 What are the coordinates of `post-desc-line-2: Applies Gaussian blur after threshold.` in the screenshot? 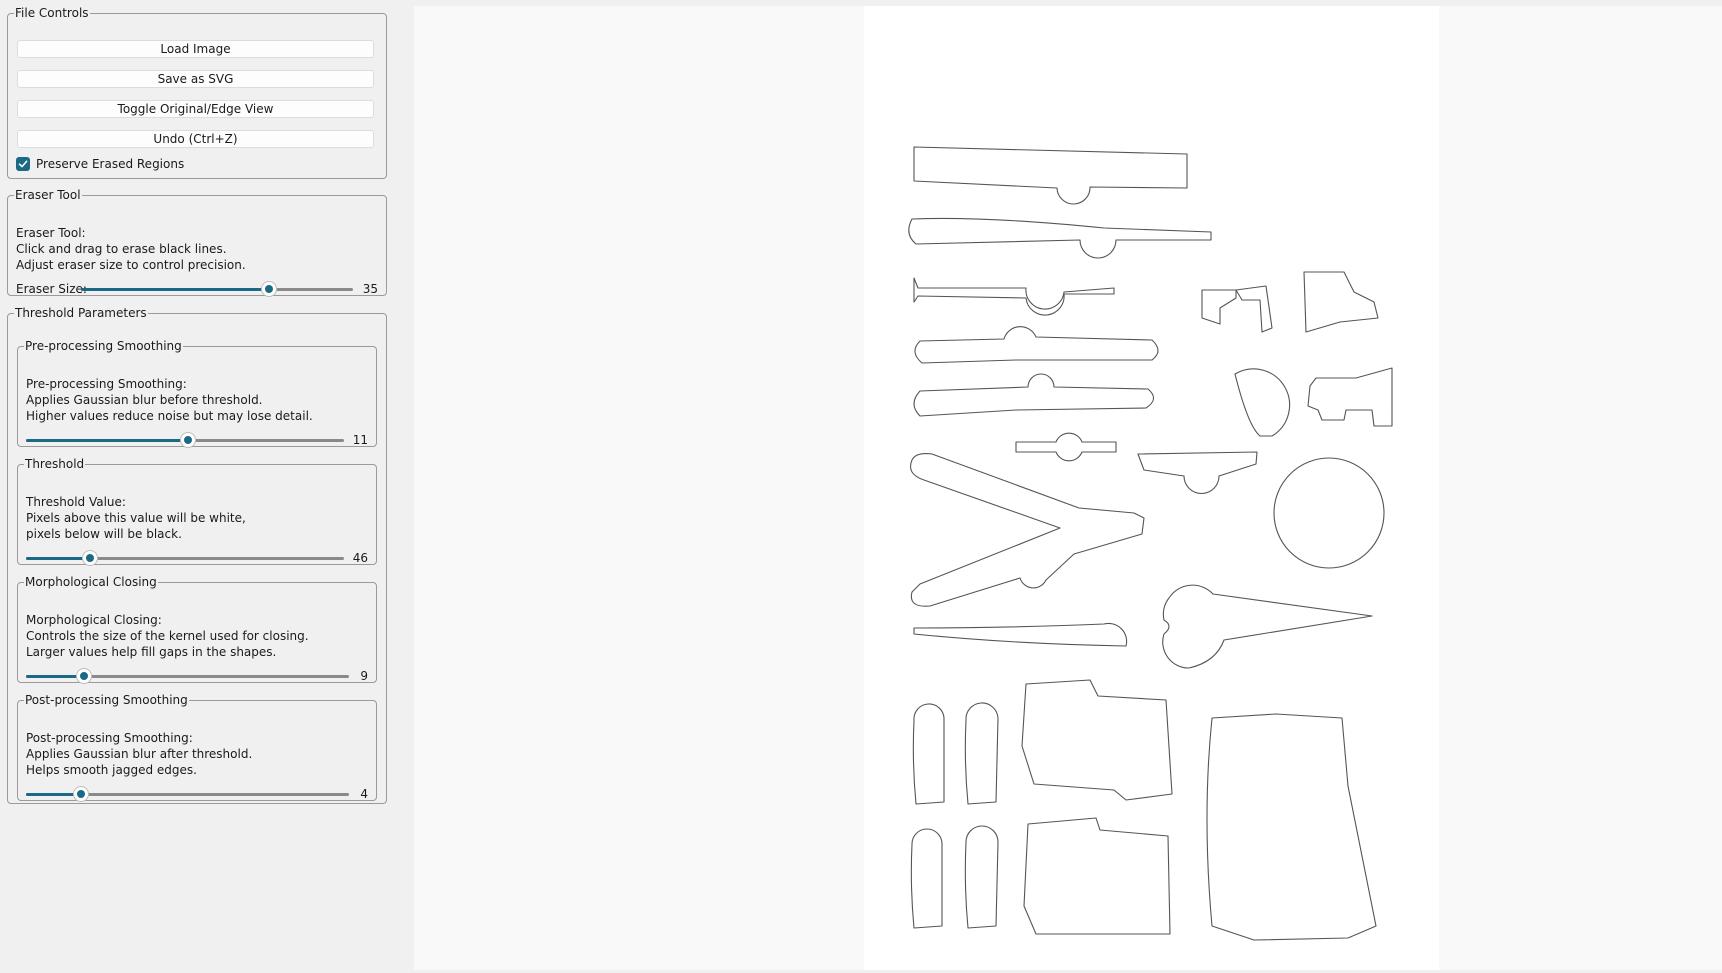 It's located at (139, 754).